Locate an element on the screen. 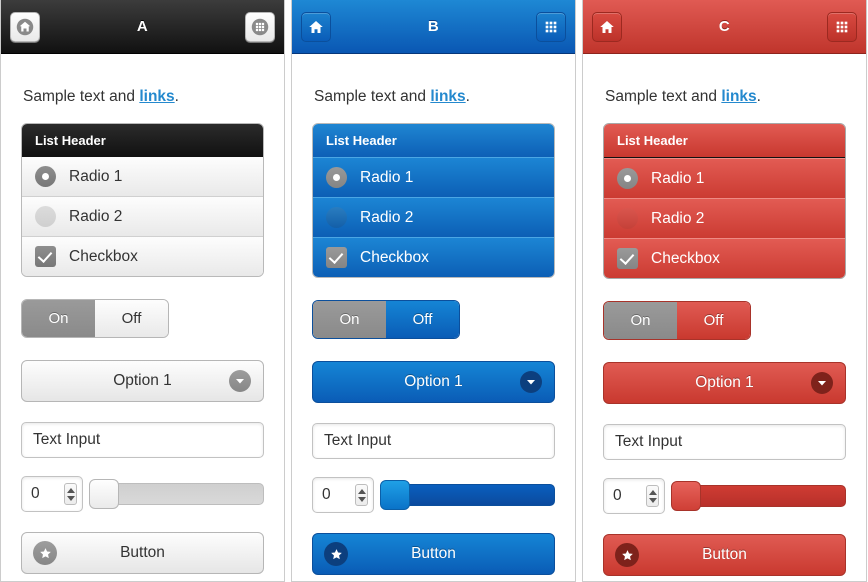  page-title: A is located at coordinates (142, 26).